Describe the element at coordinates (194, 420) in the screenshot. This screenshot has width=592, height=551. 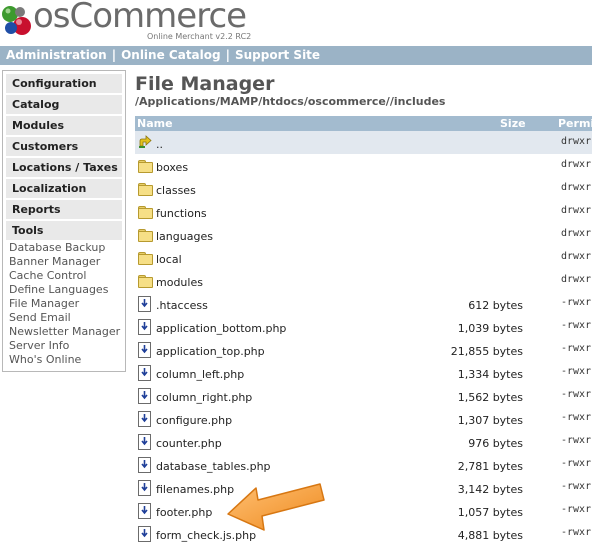
I see `file-name: configure.php` at that location.